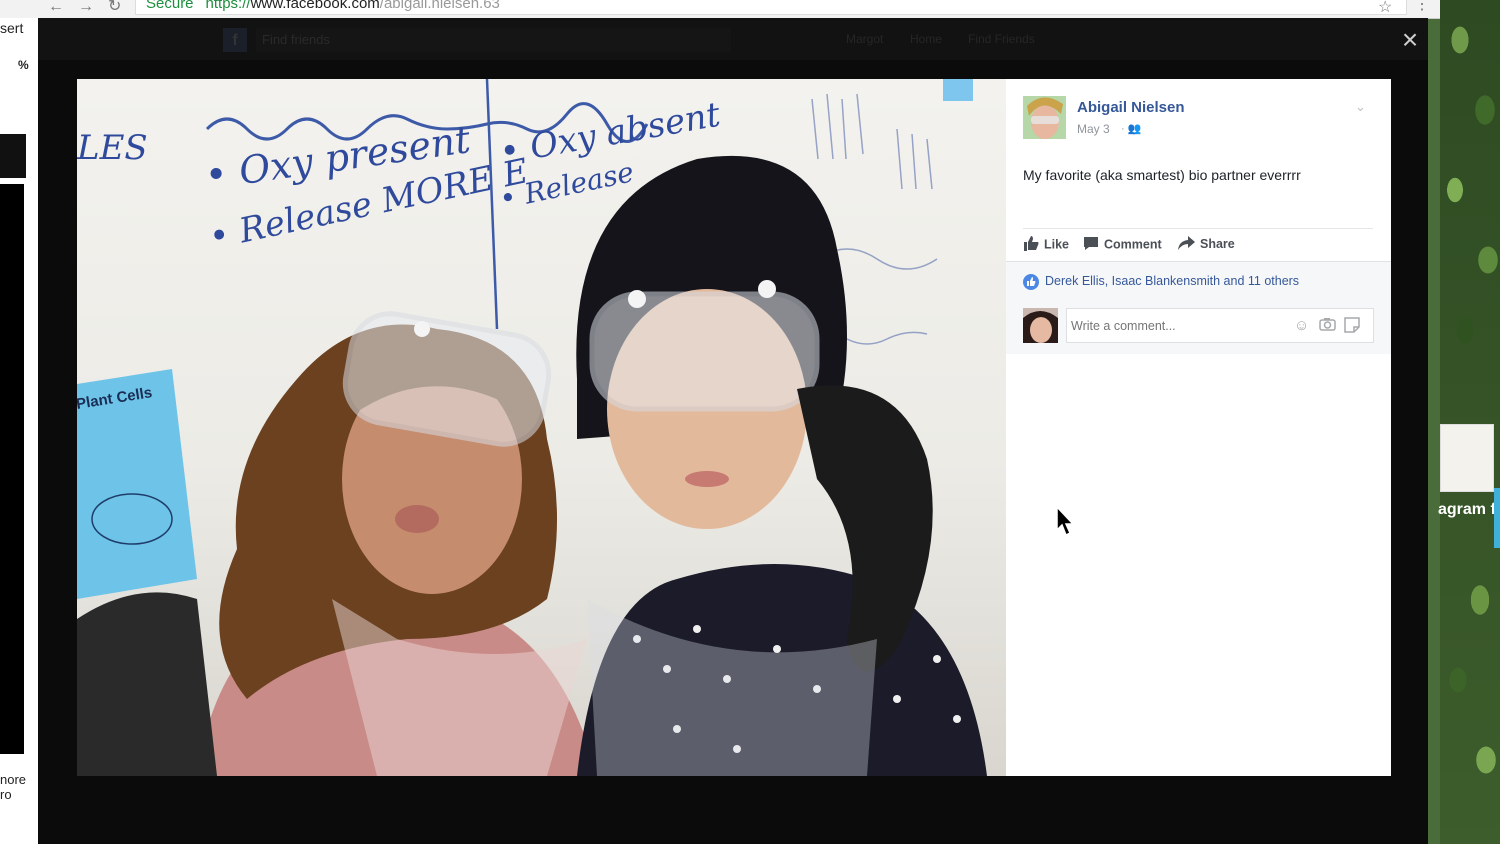 This screenshot has width=1500, height=844. I want to click on author-name: Abigail Nielsen, so click(1131, 107).